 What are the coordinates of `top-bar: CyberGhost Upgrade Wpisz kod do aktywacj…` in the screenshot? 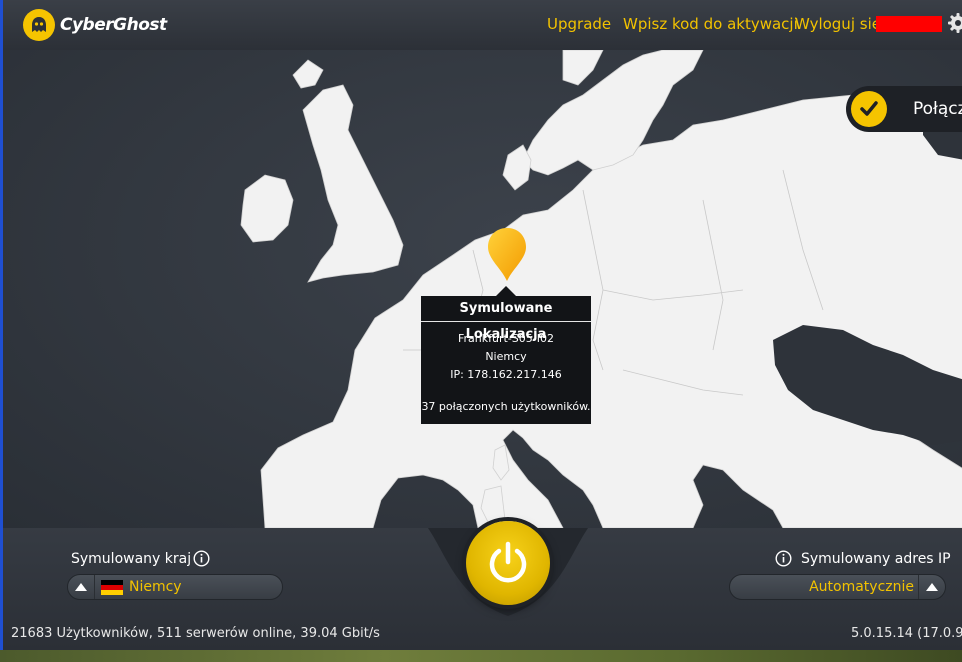 It's located at (482, 25).